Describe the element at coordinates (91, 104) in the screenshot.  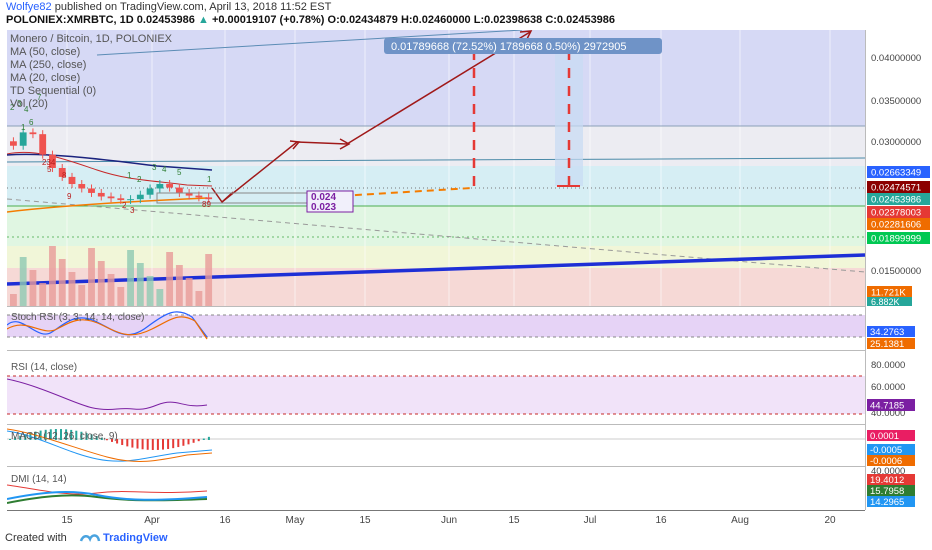
I see `legend-vol: Vol (20)` at that location.